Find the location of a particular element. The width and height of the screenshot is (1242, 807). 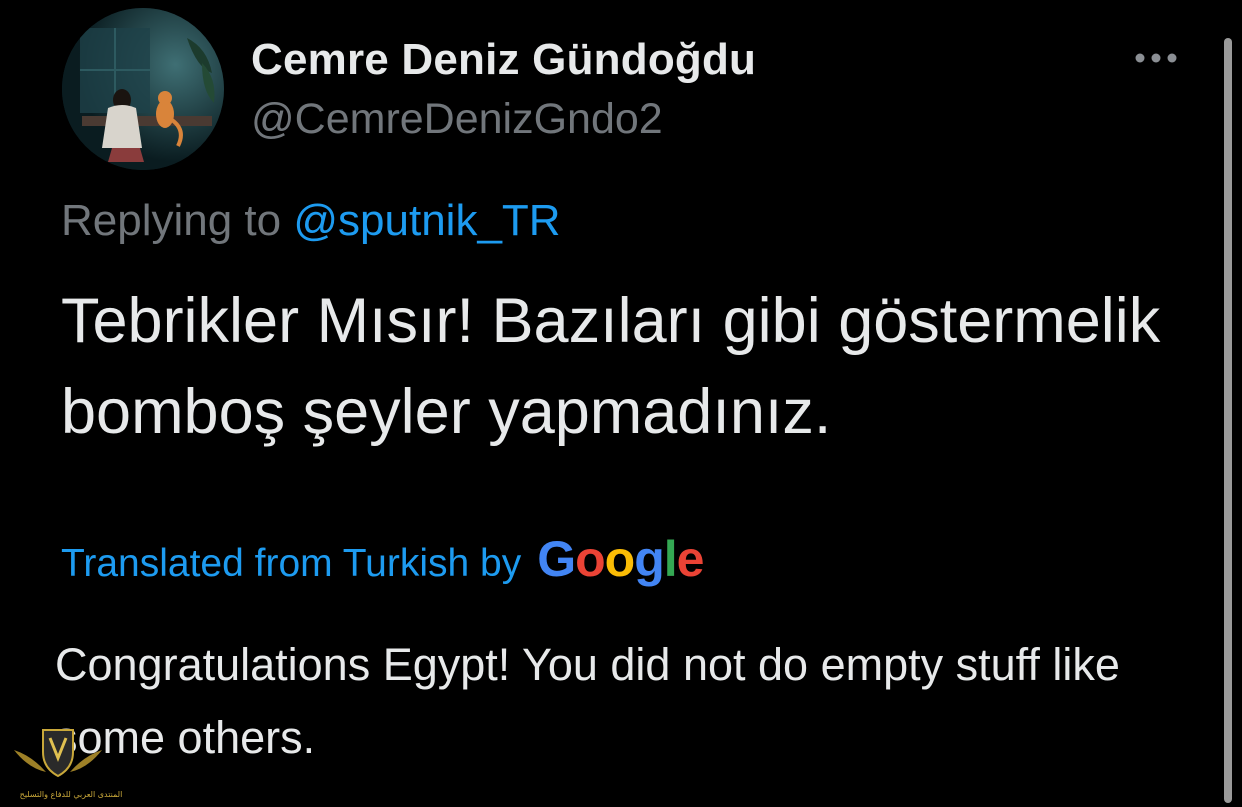

watermark-logo: المنتدى العربي للدفاع والتسليح is located at coordinates (71, 762).